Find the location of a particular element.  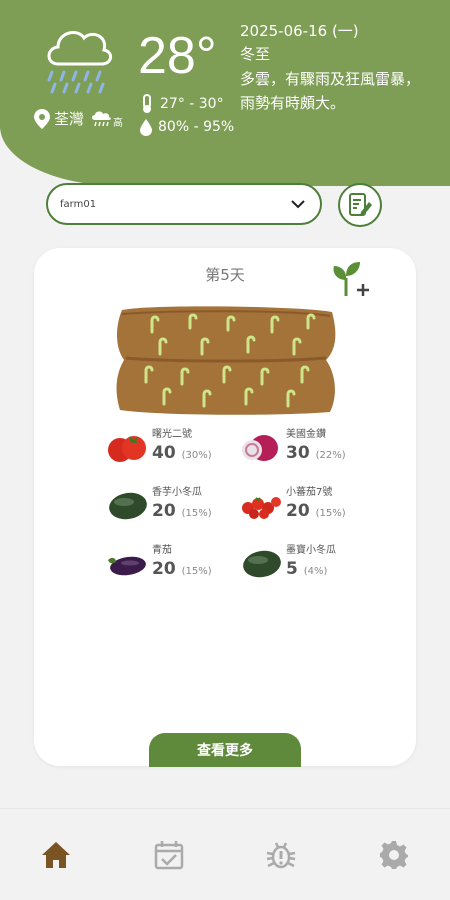

rain-level: 高 is located at coordinates (118, 123).